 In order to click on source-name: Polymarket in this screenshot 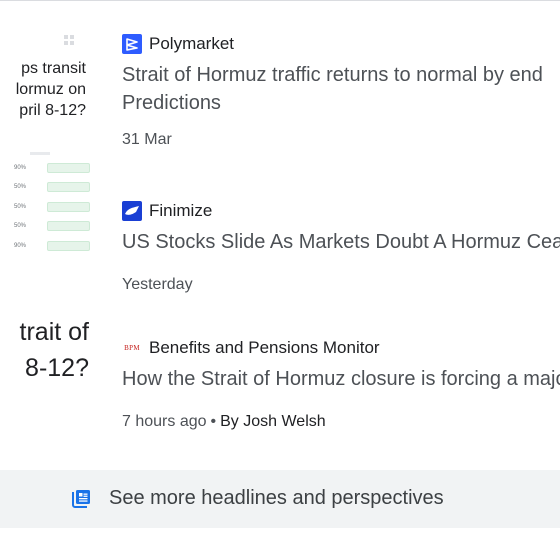, I will do `click(192, 43)`.